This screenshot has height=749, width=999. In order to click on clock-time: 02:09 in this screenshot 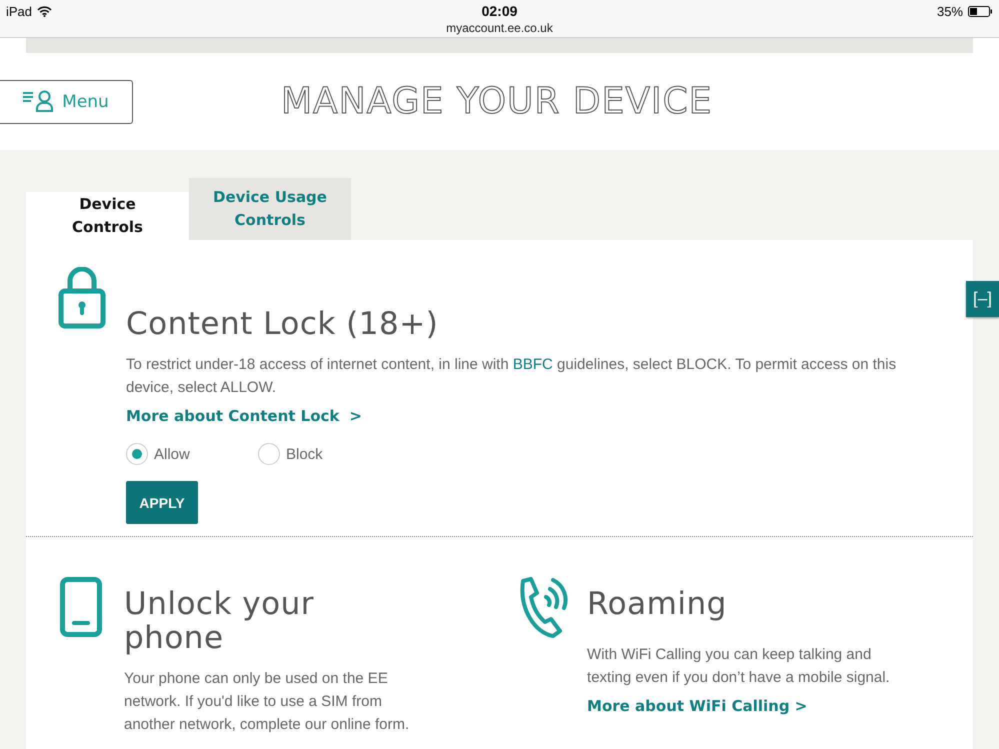, I will do `click(500, 11)`.